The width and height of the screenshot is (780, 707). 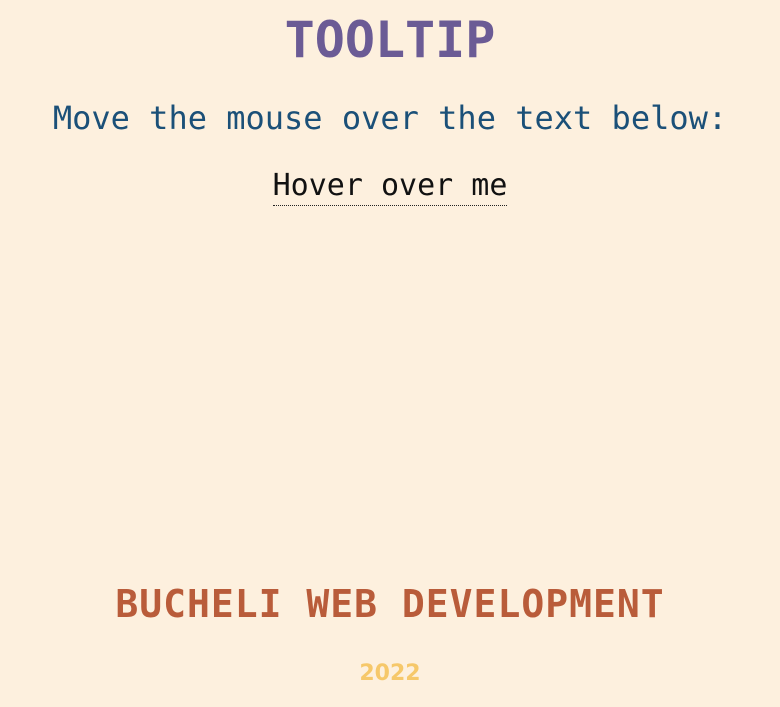 I want to click on footer-year: 2022, so click(x=390, y=673).